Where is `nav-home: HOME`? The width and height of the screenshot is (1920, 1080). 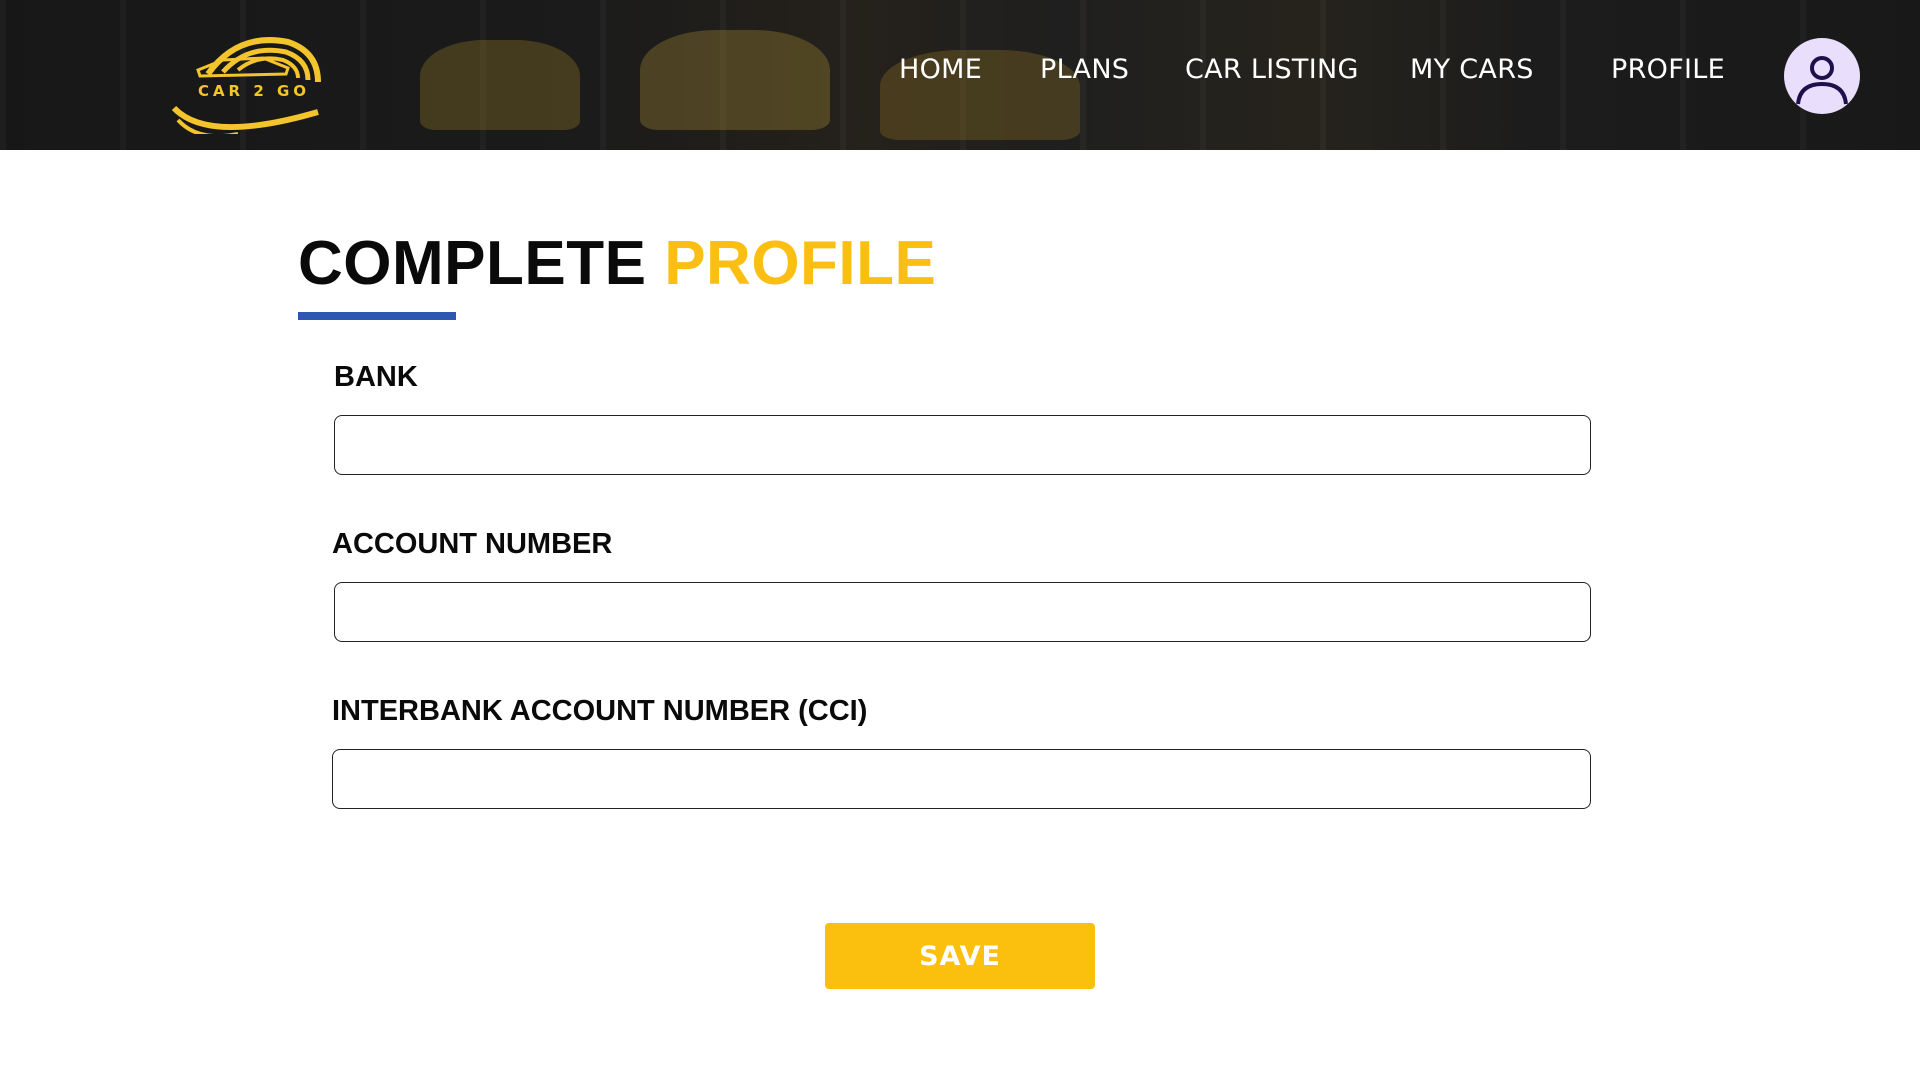 nav-home: HOME is located at coordinates (940, 69).